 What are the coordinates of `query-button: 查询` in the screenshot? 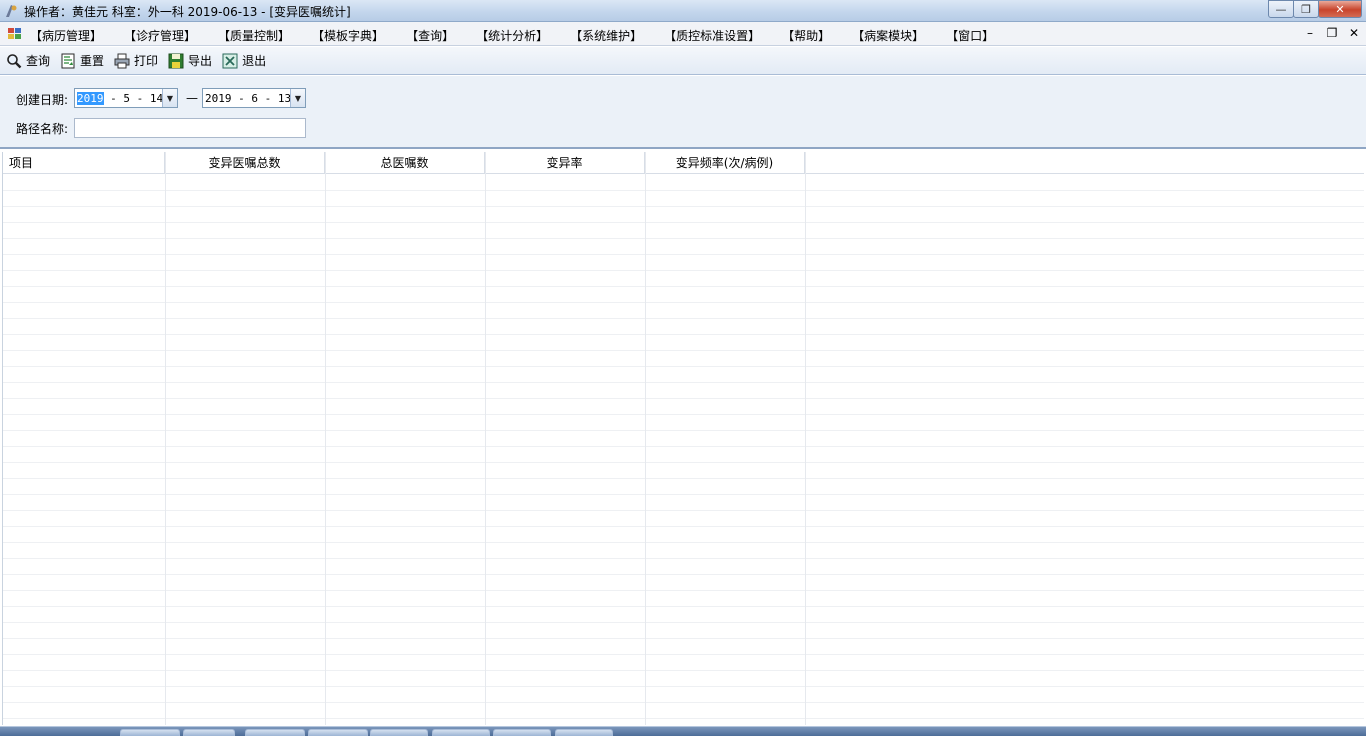 It's located at (28, 60).